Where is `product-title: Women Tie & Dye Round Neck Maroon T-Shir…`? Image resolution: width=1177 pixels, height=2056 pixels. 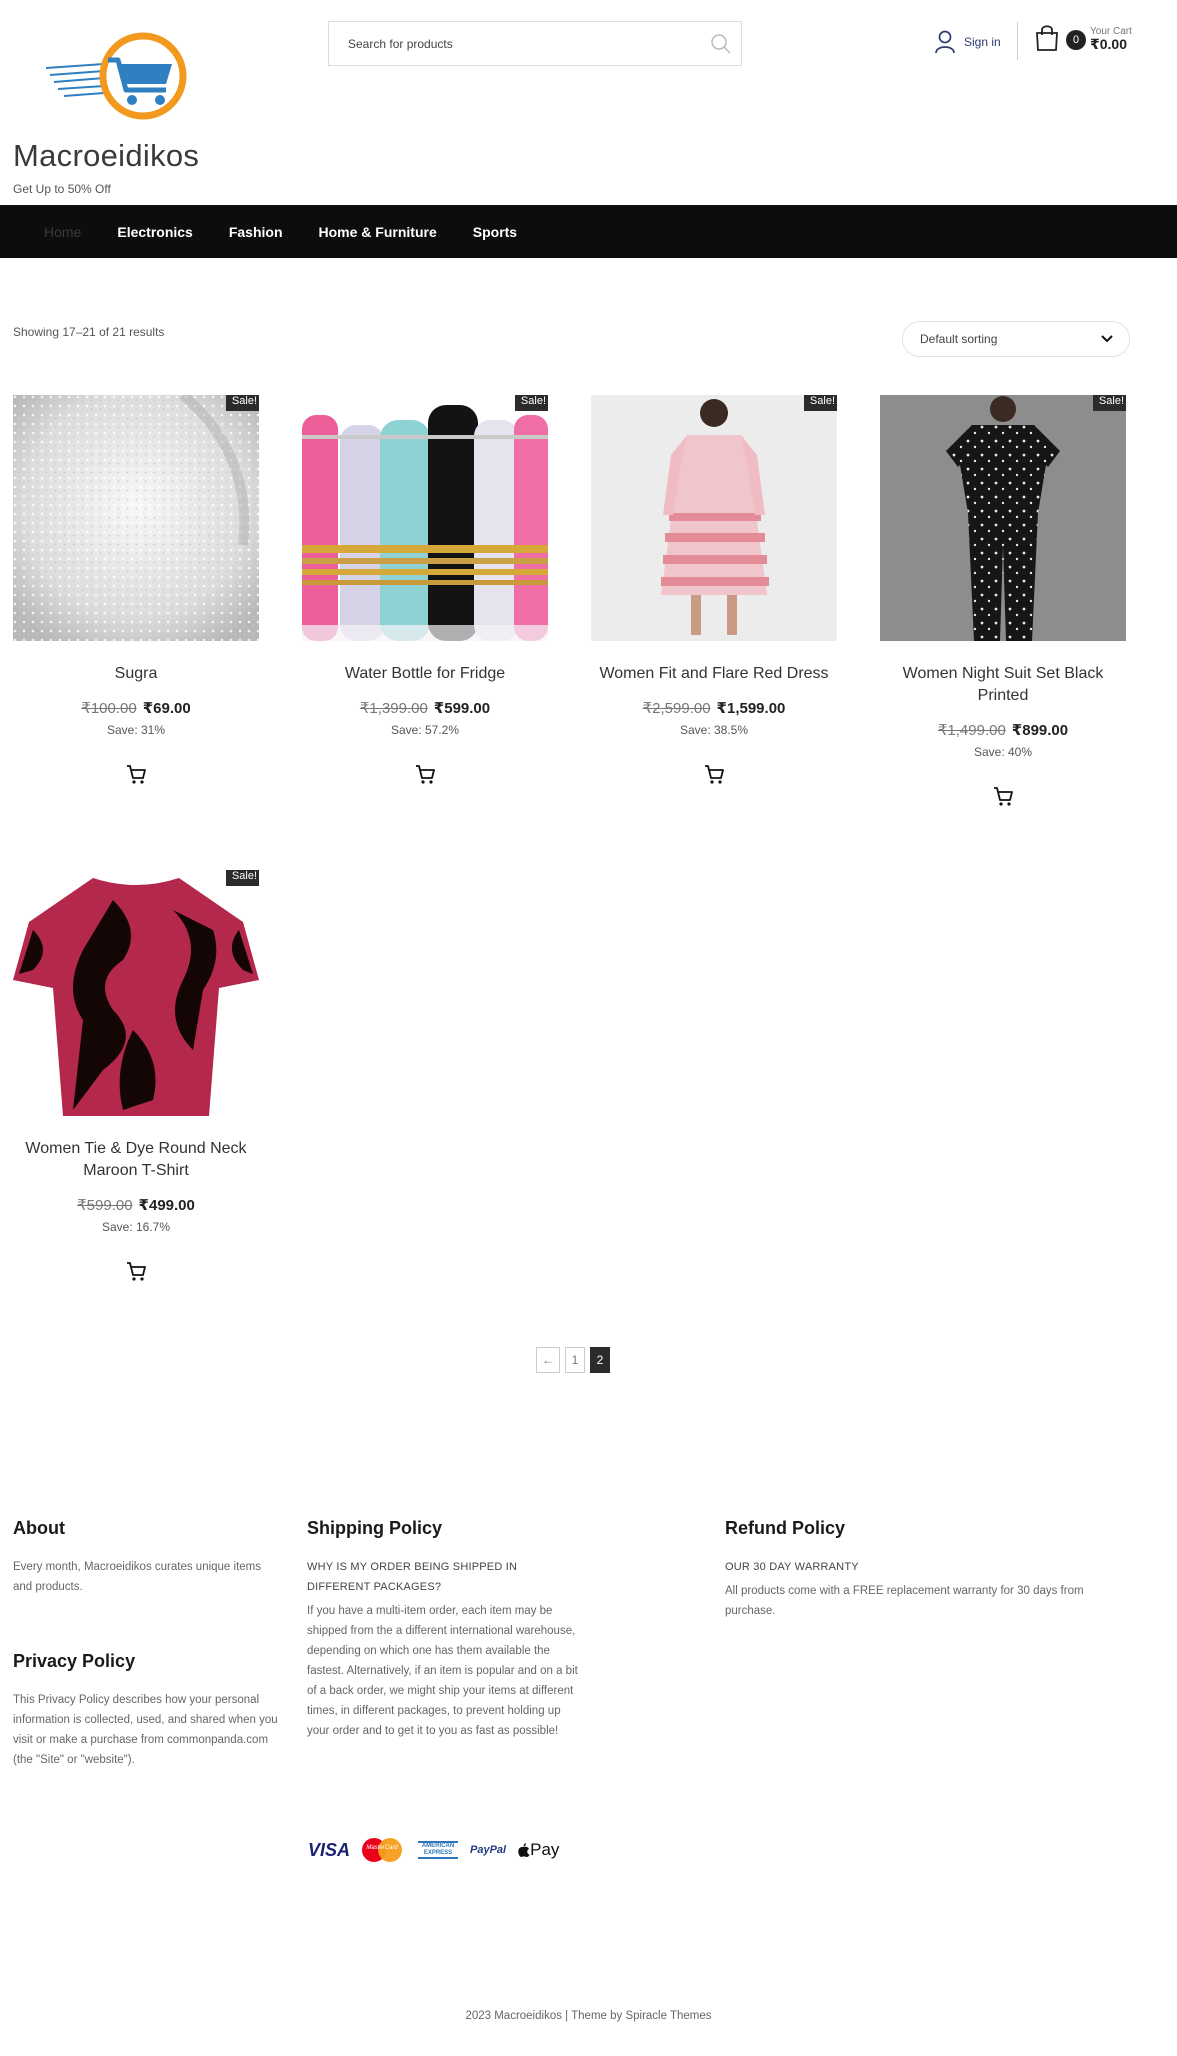
product-title: Women Tie & Dye Round Neck Maroon T-Shir… is located at coordinates (136, 1160).